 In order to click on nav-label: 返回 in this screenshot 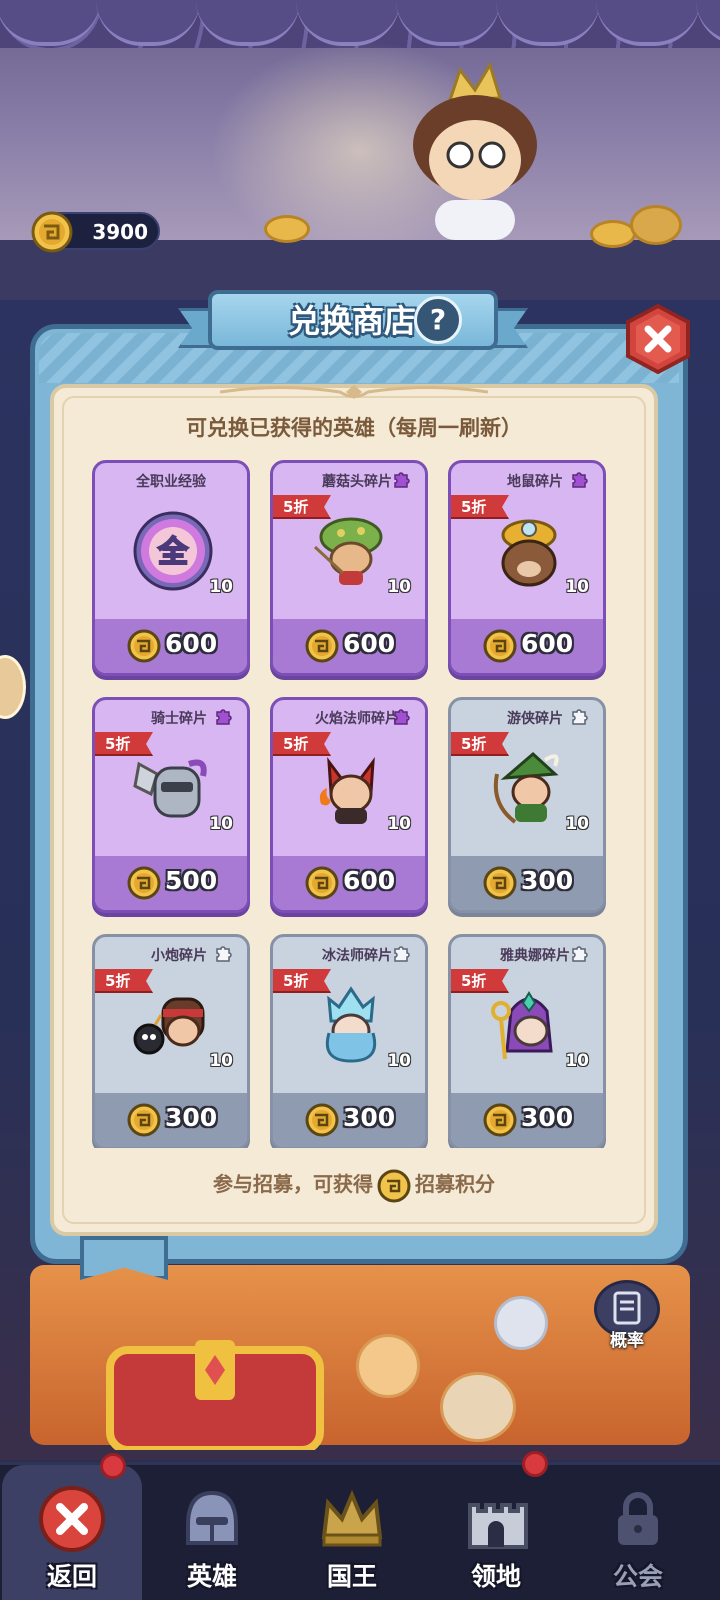, I will do `click(71, 1576)`.